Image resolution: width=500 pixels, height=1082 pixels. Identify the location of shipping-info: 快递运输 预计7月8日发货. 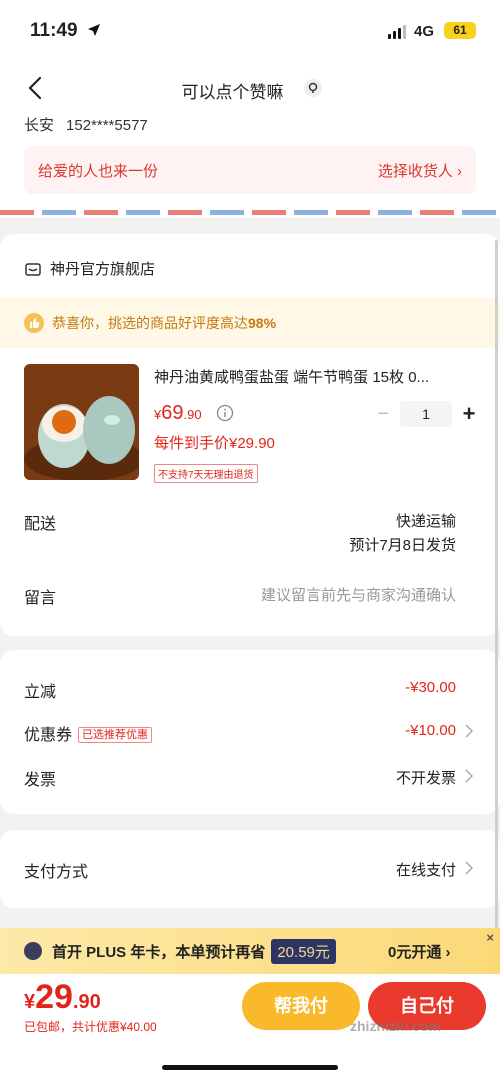
(402, 534).